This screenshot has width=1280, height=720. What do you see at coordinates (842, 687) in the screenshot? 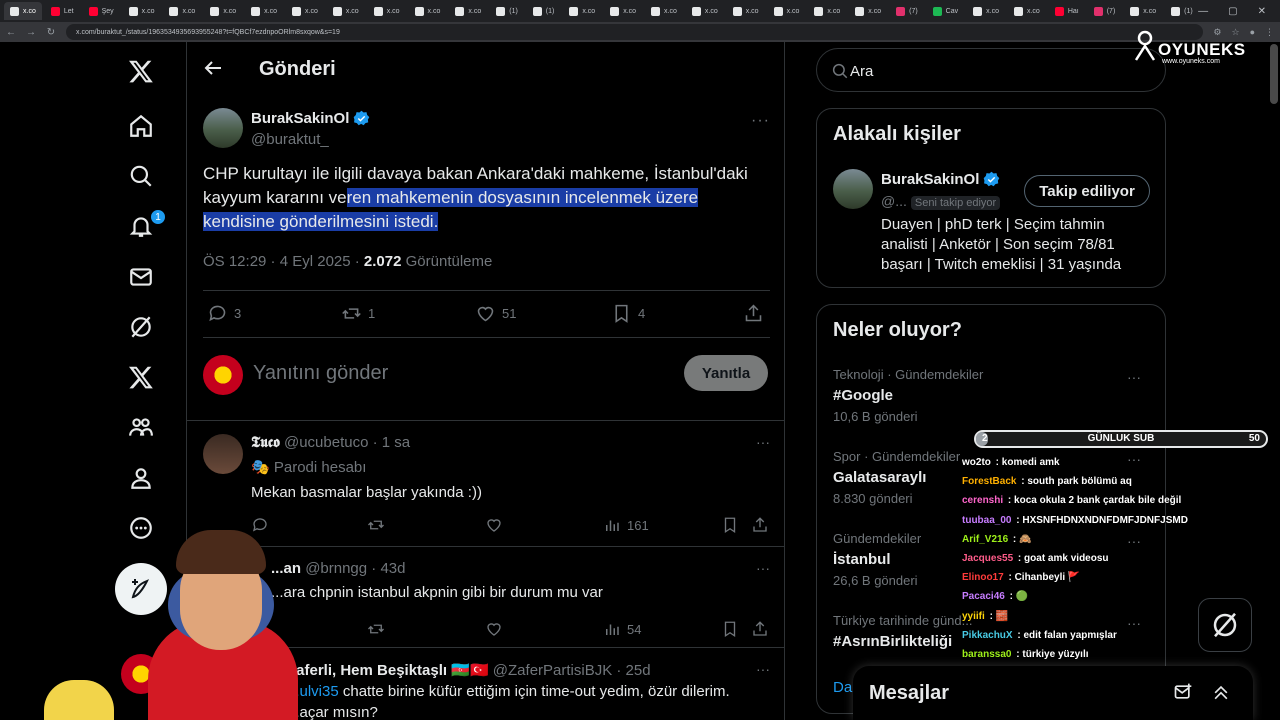
I see `show-more-link: Da` at bounding box center [842, 687].